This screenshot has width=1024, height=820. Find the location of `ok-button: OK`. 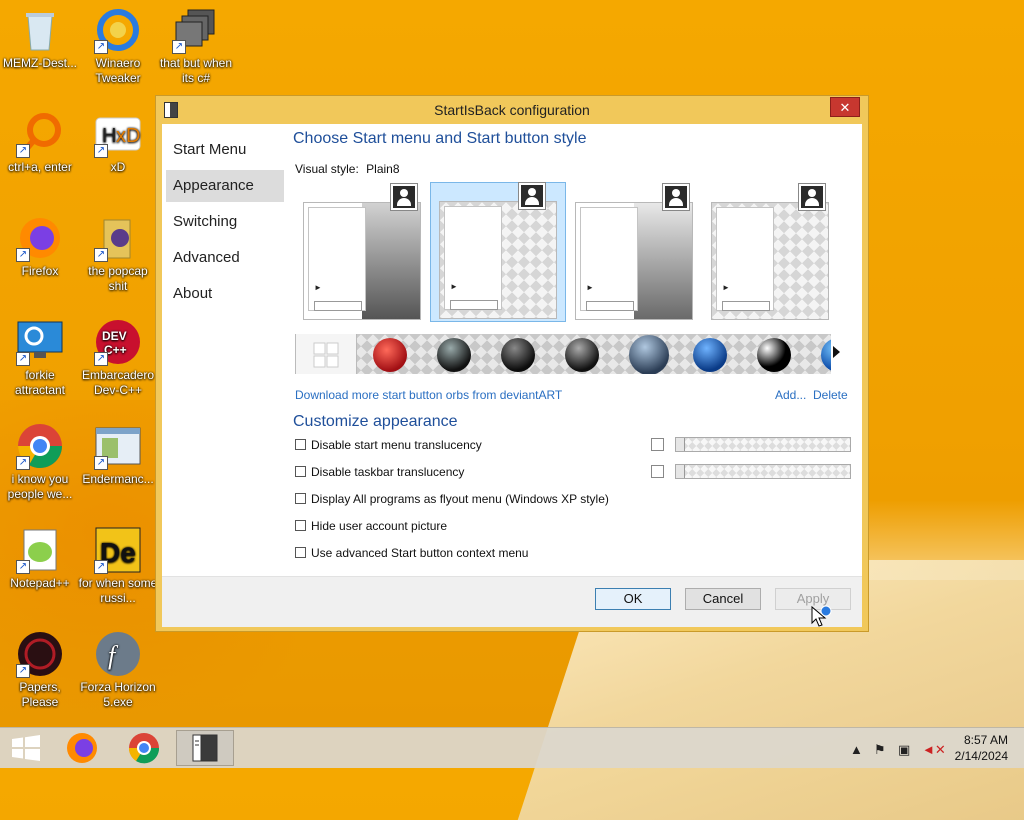

ok-button: OK is located at coordinates (633, 599).